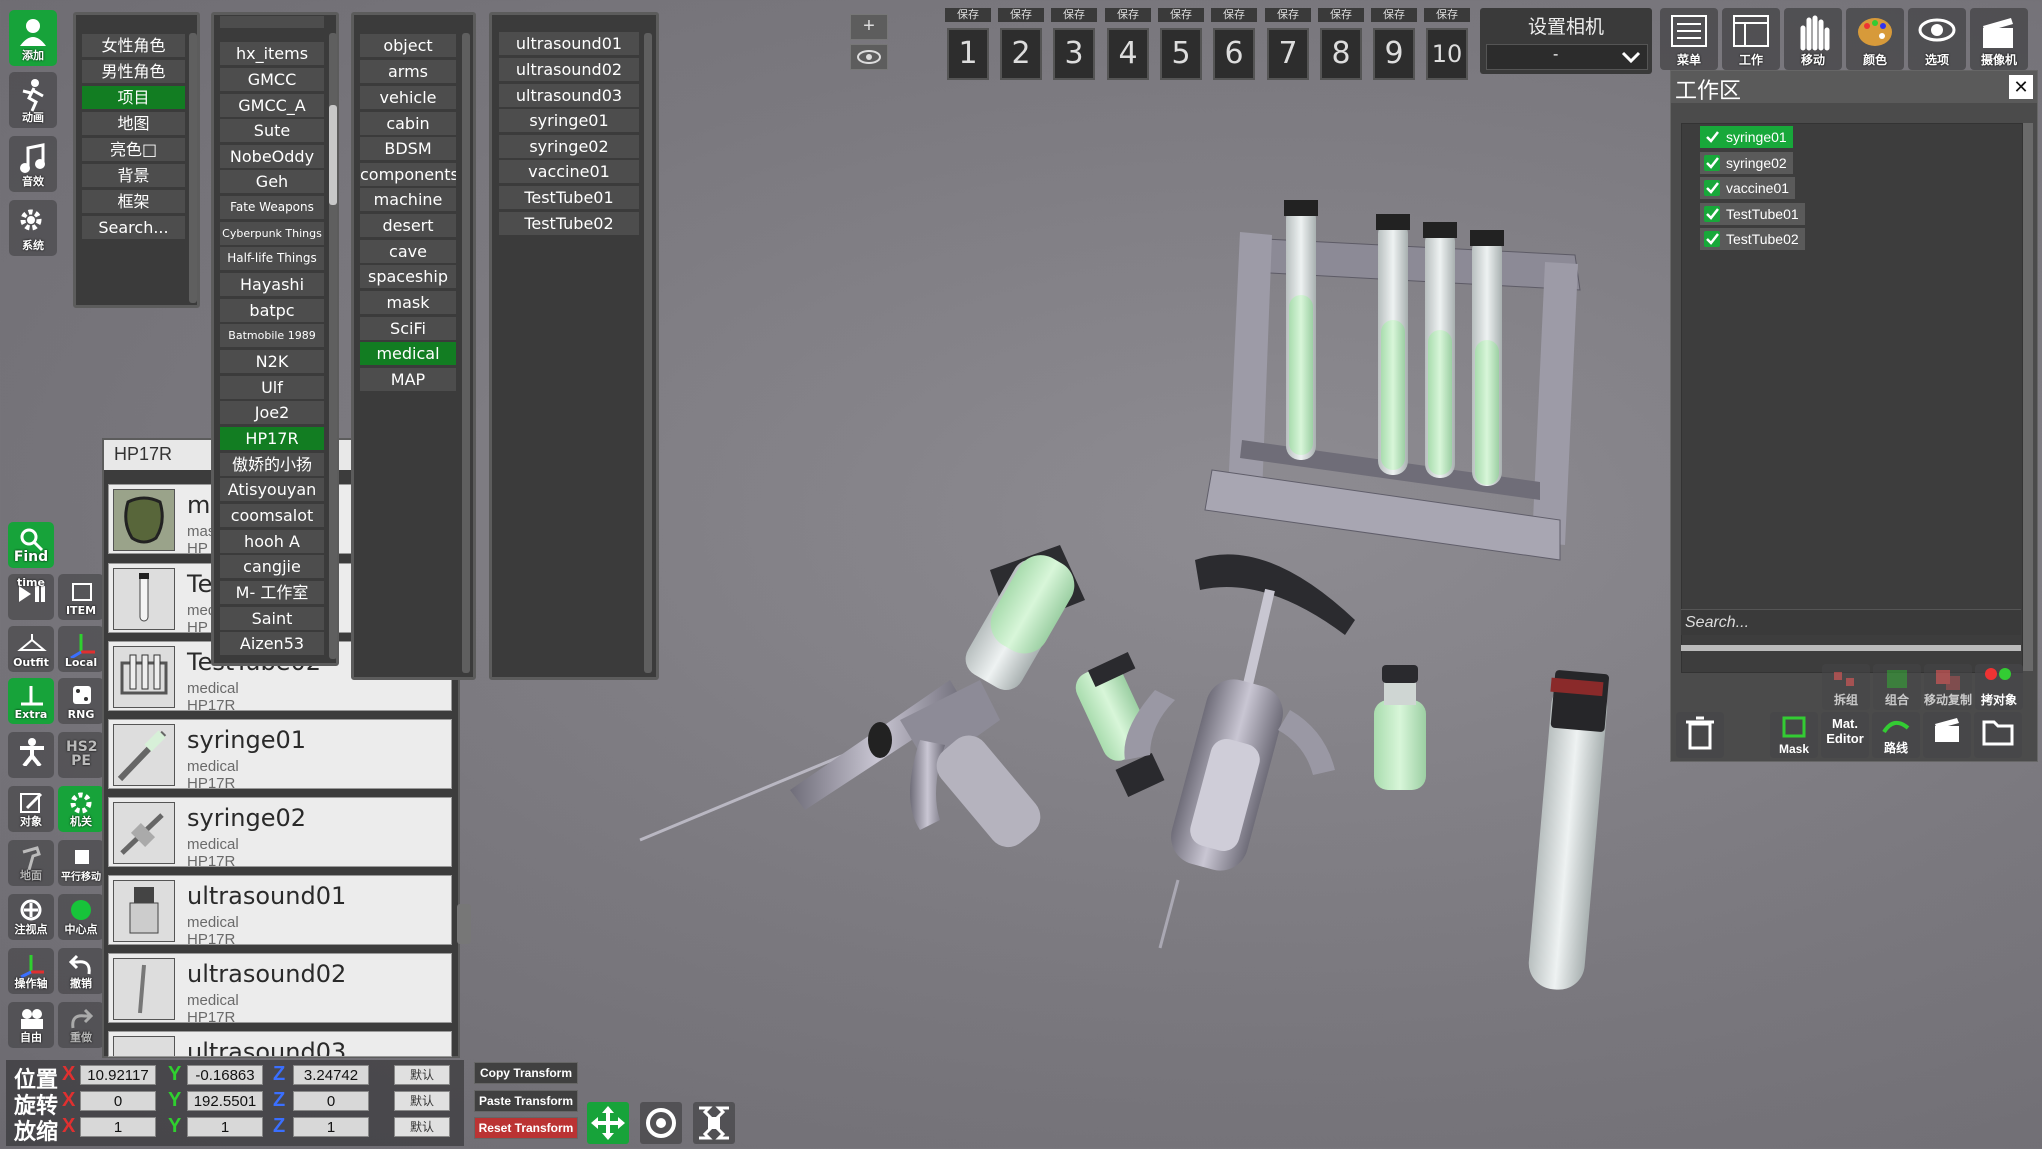 This screenshot has height=1149, width=2042. I want to click on mask-button: Mask, so click(1794, 735).